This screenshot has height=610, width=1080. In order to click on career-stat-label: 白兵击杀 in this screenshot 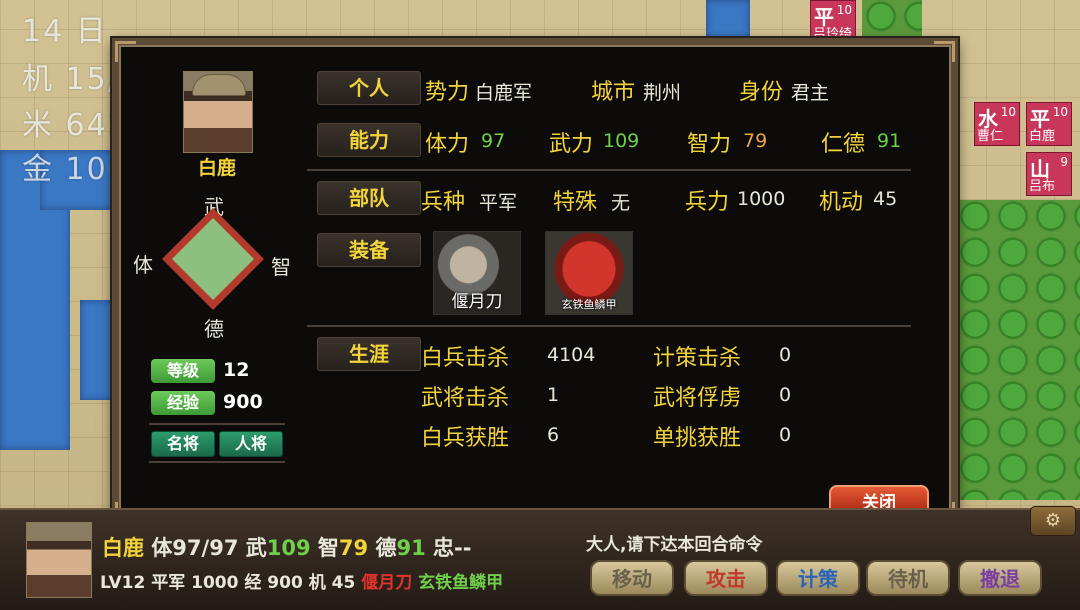, I will do `click(465, 358)`.